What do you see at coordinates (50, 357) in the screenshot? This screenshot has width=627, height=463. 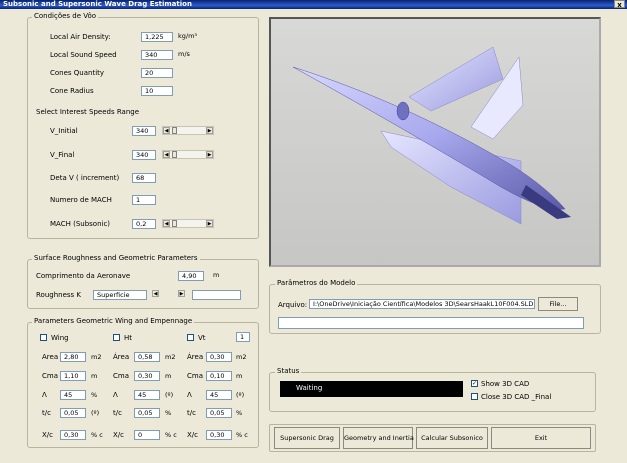 I see `wing-area-label: Area` at bounding box center [50, 357].